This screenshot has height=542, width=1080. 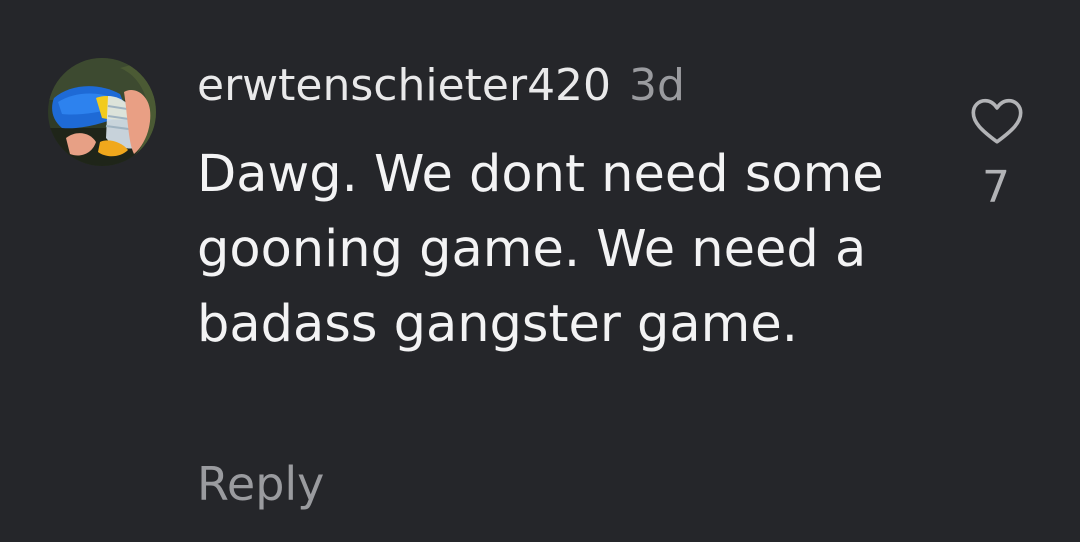 I want to click on avatar, so click(x=102, y=112).